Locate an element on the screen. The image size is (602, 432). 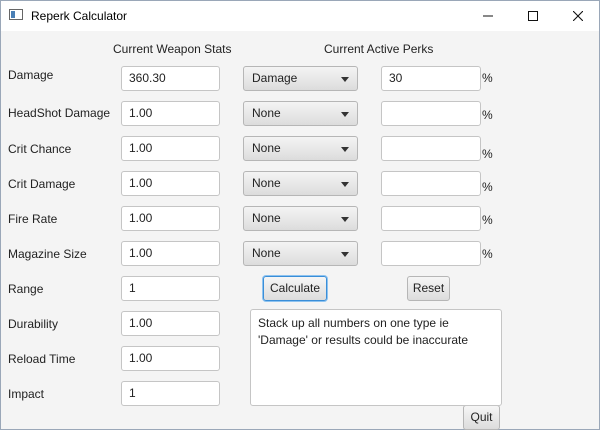
crit-damage-field: 1.00 is located at coordinates (170, 183).